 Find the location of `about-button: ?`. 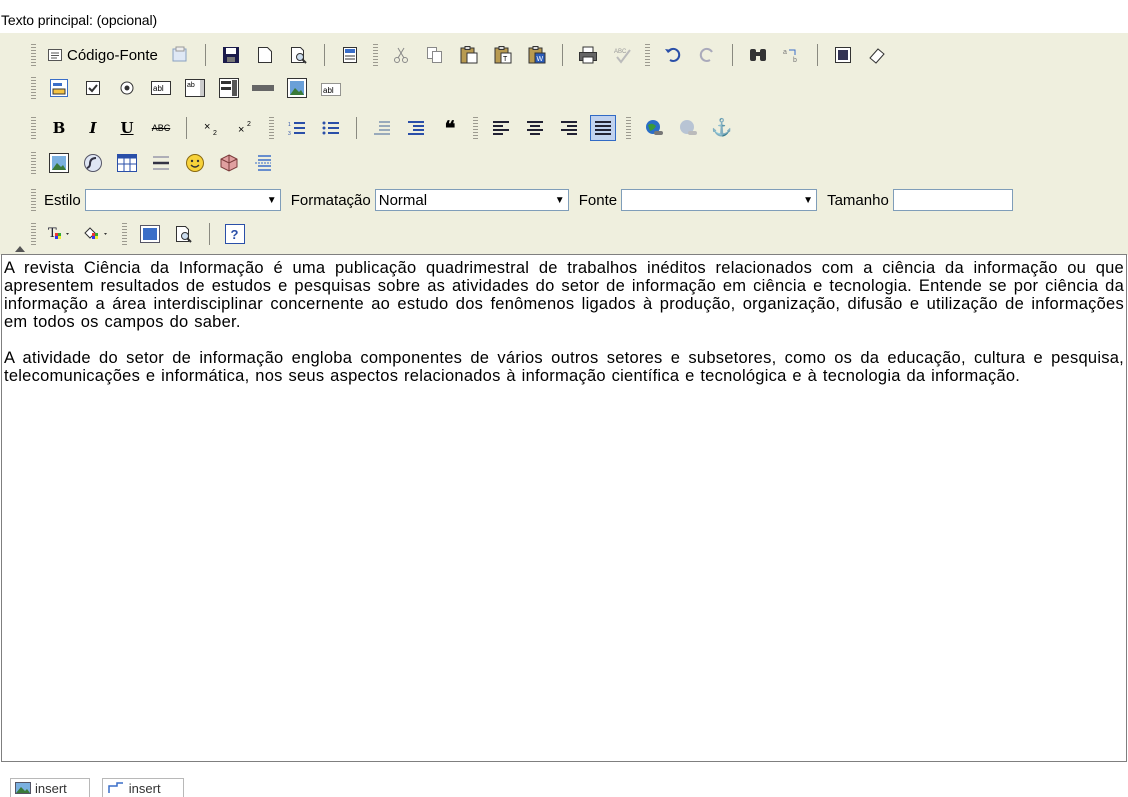

about-button: ? is located at coordinates (235, 234).